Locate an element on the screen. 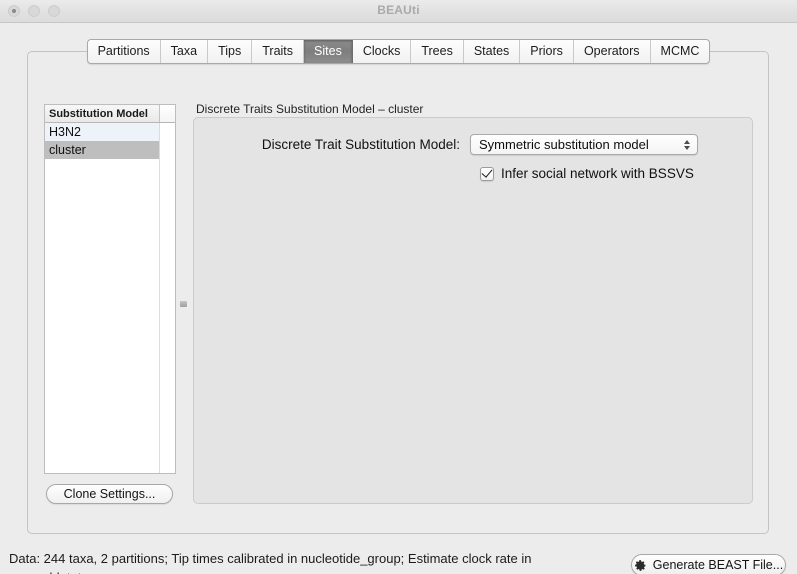 Image resolution: width=797 pixels, height=574 pixels. window-title: BEAUti is located at coordinates (398, 10).